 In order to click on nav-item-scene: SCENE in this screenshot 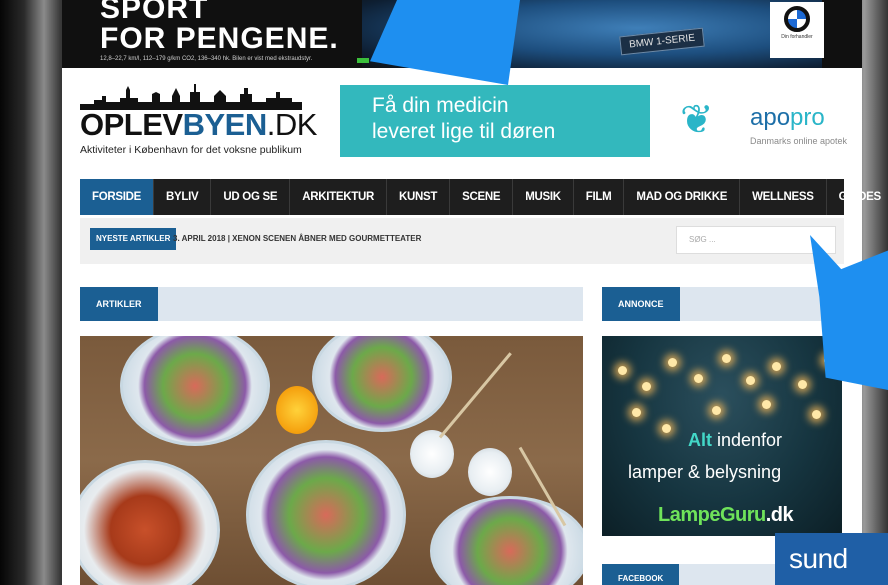, I will do `click(482, 197)`.